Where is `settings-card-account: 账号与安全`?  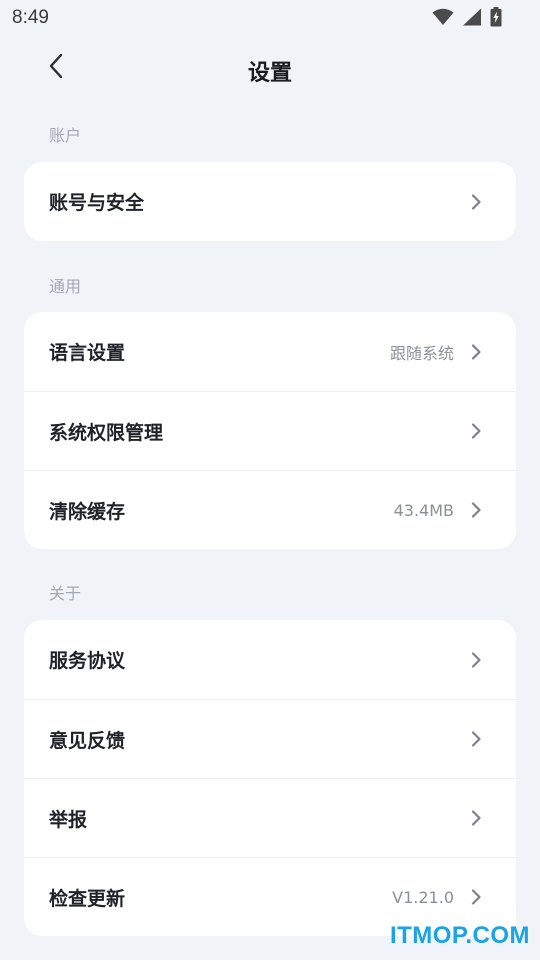
settings-card-account: 账号与安全 is located at coordinates (270, 201).